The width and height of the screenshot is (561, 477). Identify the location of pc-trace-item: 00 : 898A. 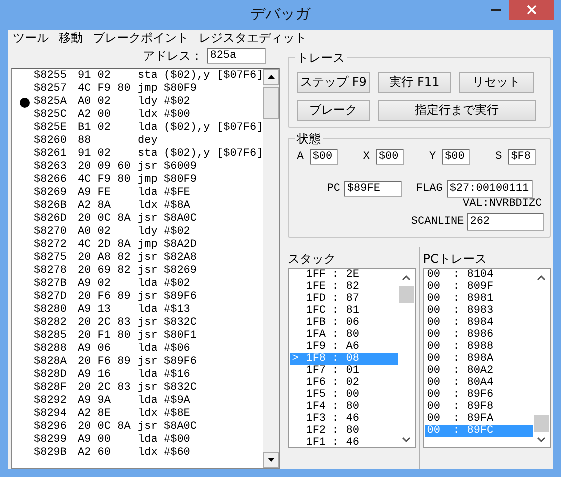
(479, 359).